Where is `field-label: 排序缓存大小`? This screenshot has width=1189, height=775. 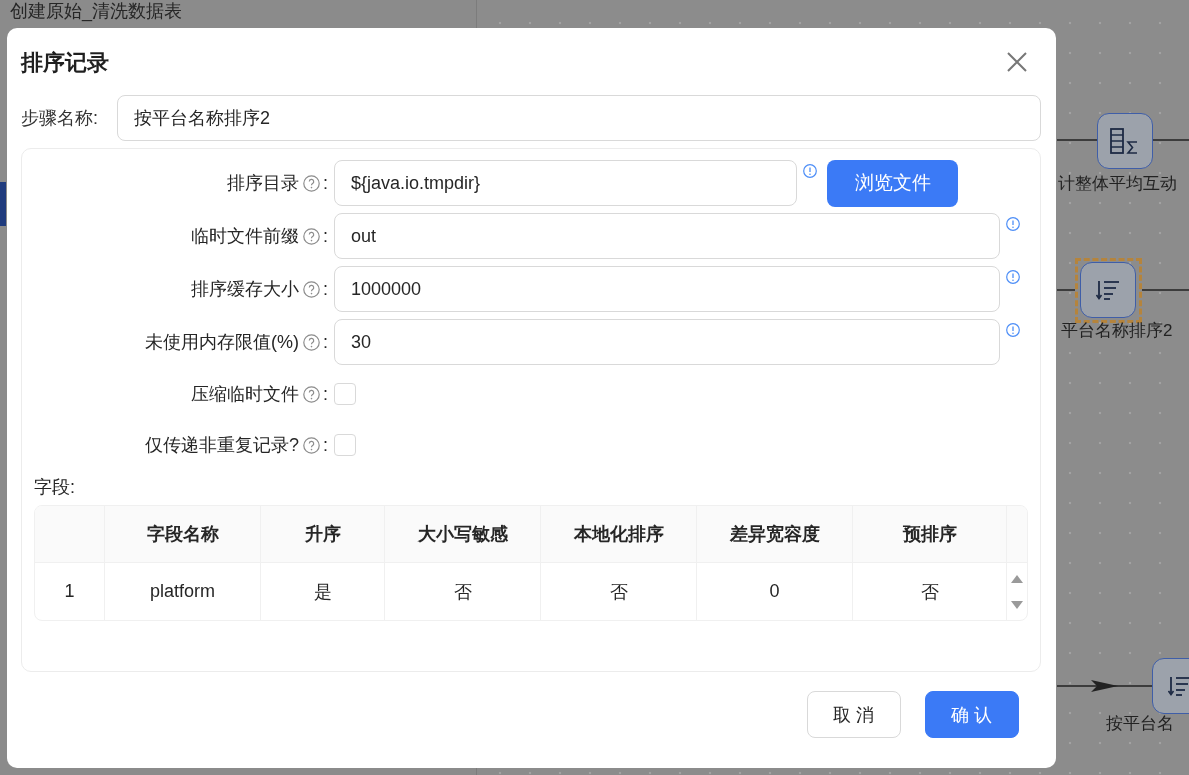 field-label: 排序缓存大小 is located at coordinates (245, 289).